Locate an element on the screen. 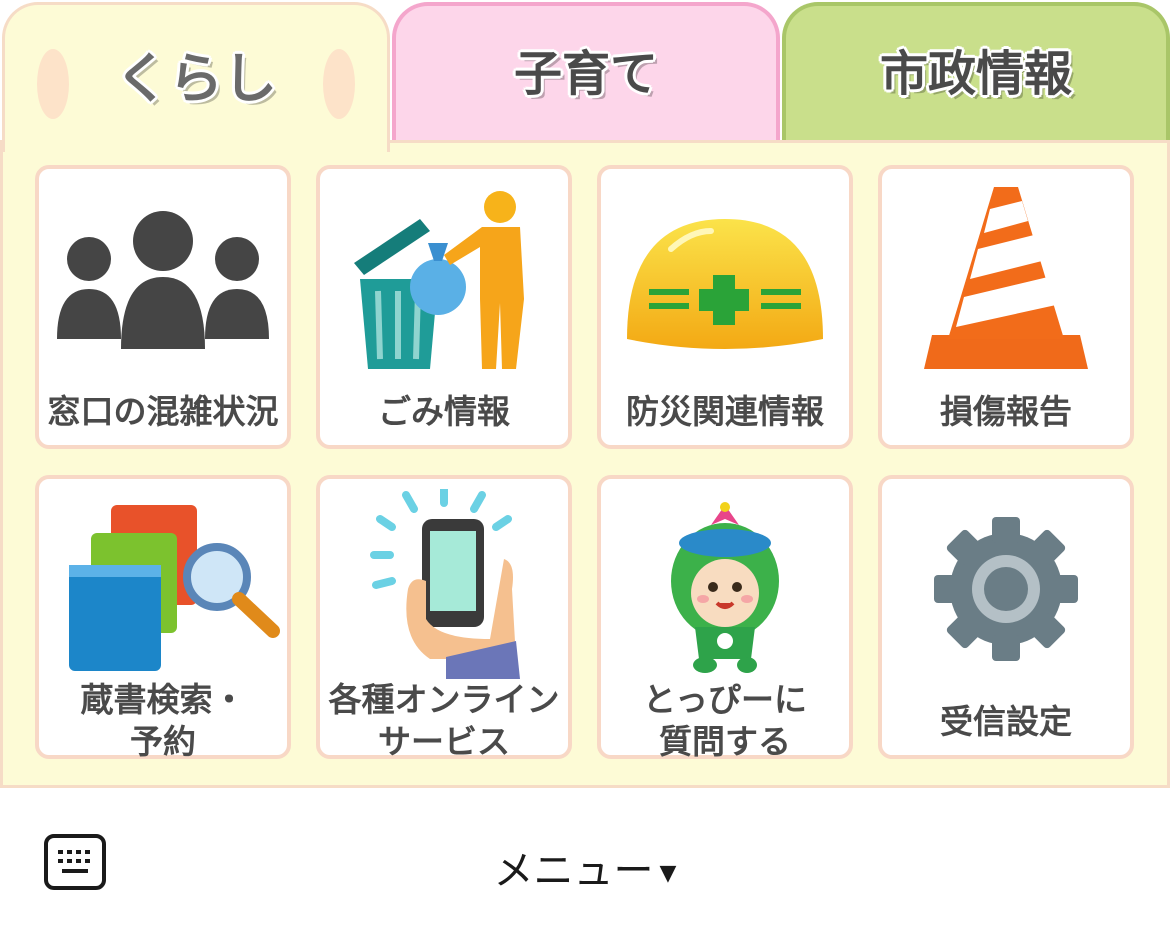  menu-item-label: 受信設定 is located at coordinates (1006, 721).